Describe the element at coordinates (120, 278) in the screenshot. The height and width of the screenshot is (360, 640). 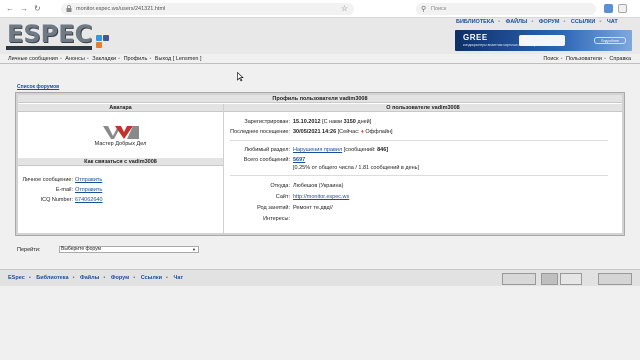
I see `footer-link-forum: Форум` at that location.